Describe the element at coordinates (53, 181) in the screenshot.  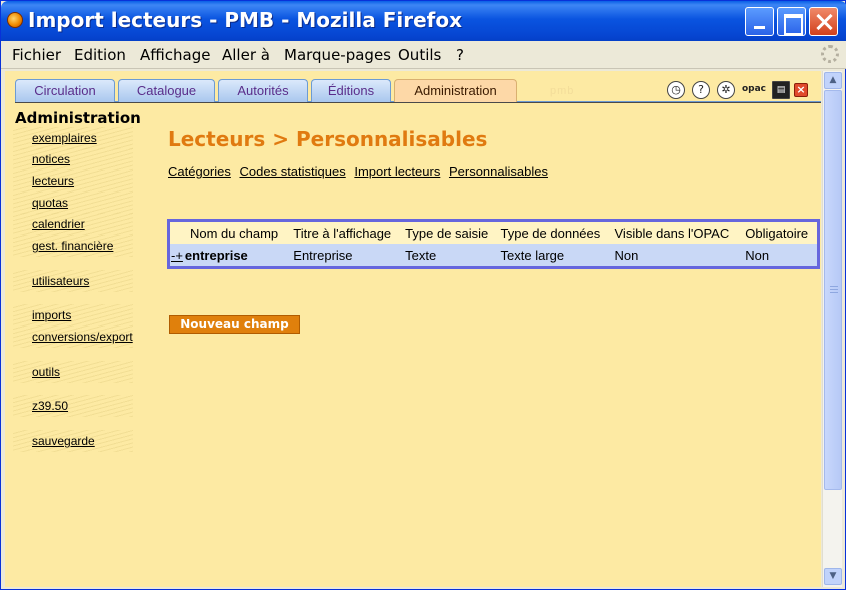
I see `sidebar-item-label: lecteurs` at that location.